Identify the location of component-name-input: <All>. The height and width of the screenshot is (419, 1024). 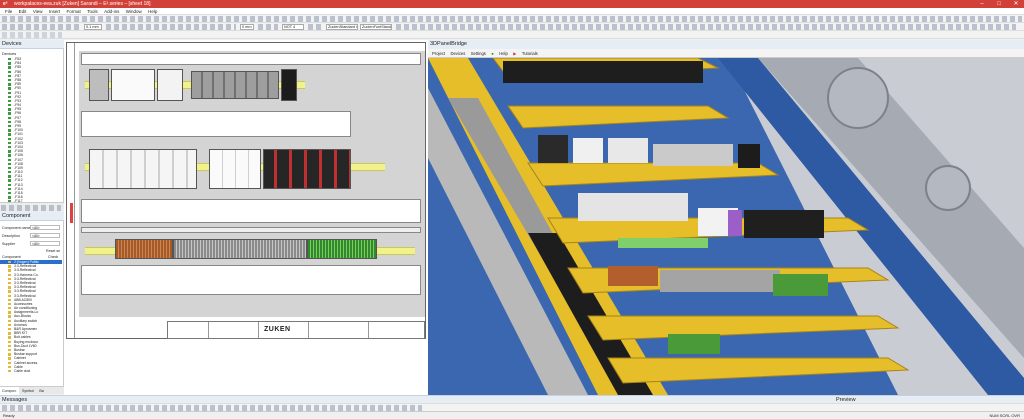
(45, 227).